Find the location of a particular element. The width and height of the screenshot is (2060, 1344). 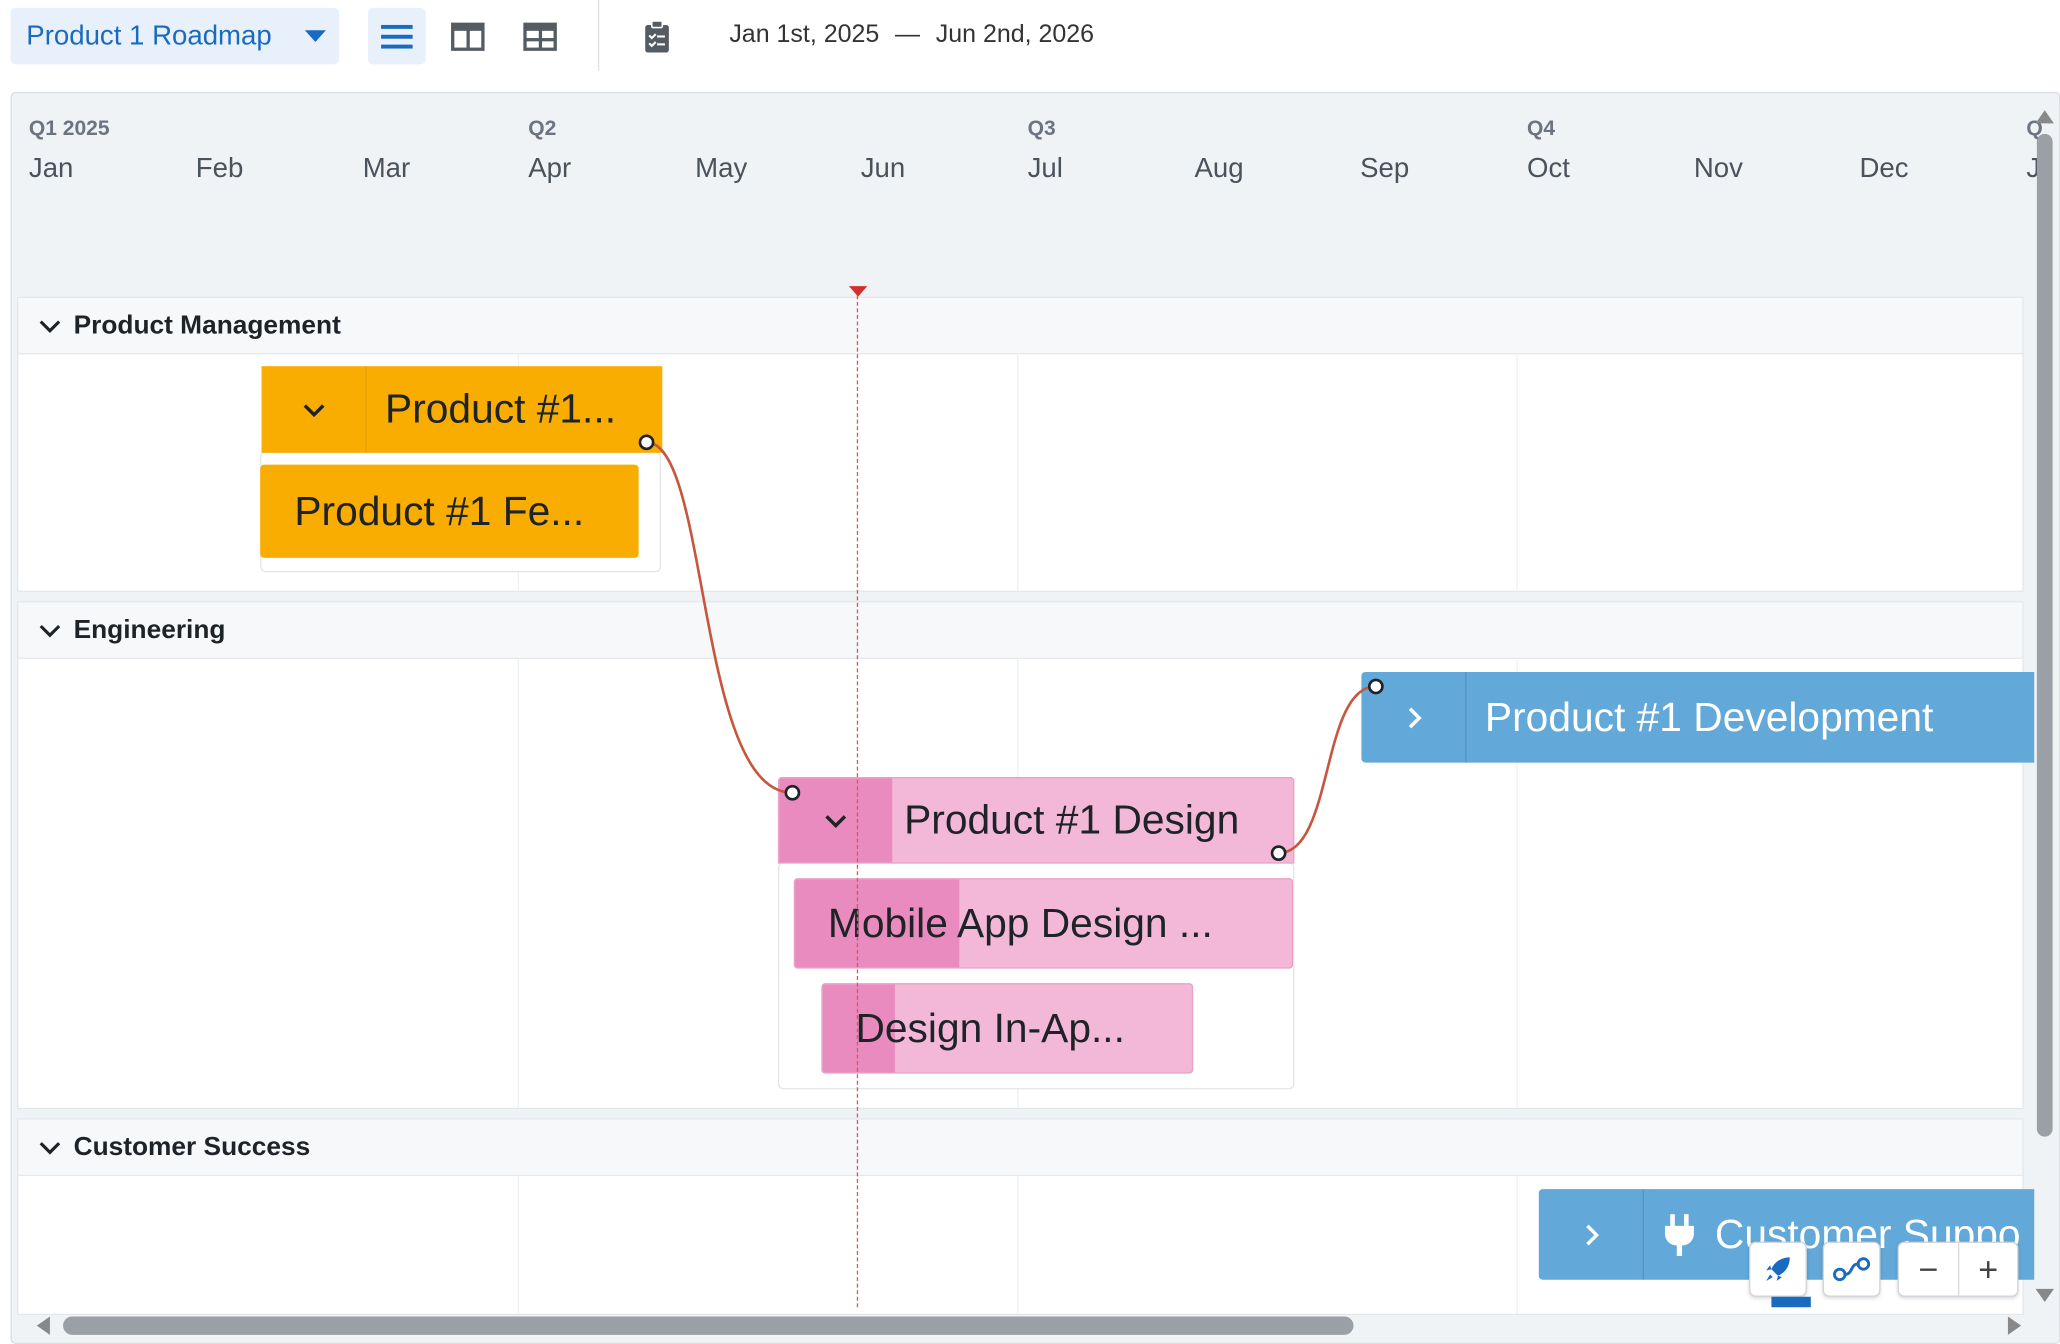

zoom-controls: − + is located at coordinates (1958, 1269).